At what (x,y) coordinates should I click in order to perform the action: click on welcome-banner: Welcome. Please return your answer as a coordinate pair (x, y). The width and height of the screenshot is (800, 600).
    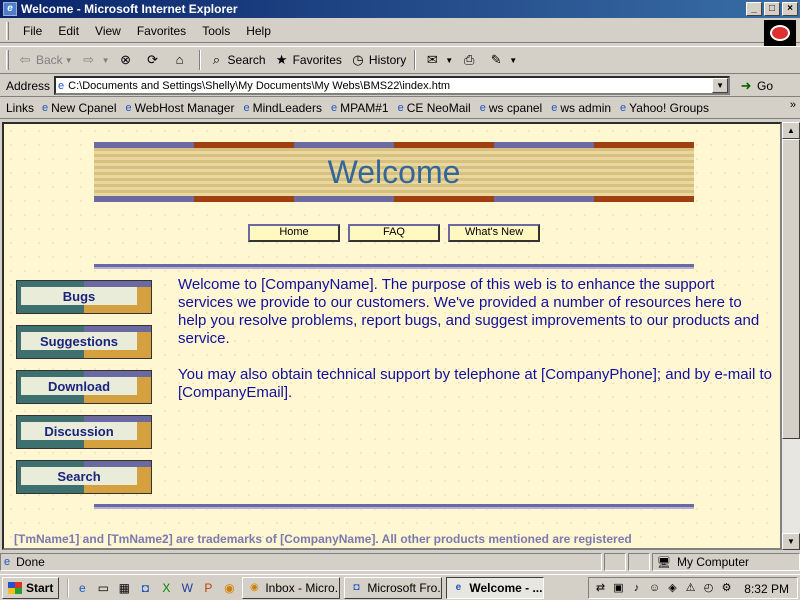
    Looking at the image, I should click on (394, 172).